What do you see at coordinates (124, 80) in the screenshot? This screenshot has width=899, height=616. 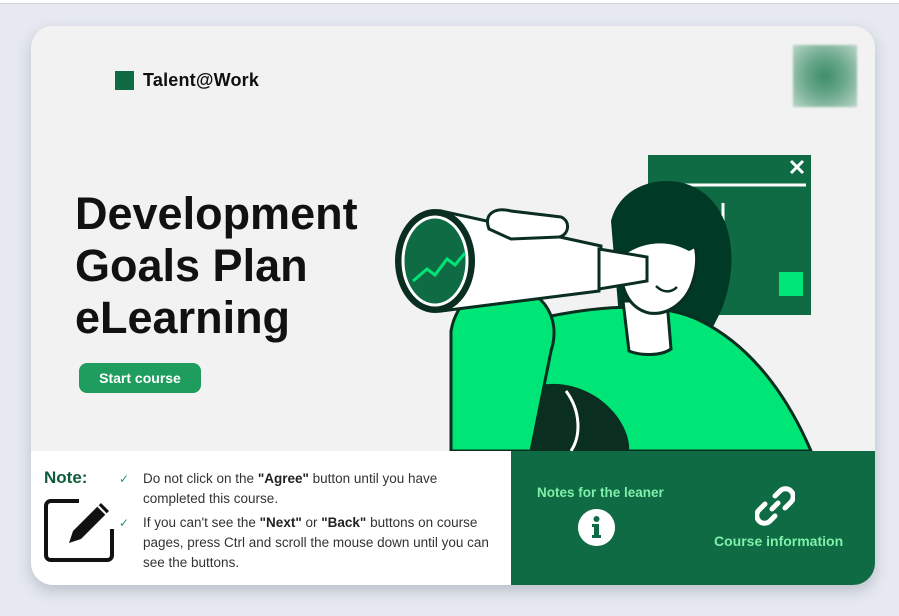 I see `brand-square-icon` at bounding box center [124, 80].